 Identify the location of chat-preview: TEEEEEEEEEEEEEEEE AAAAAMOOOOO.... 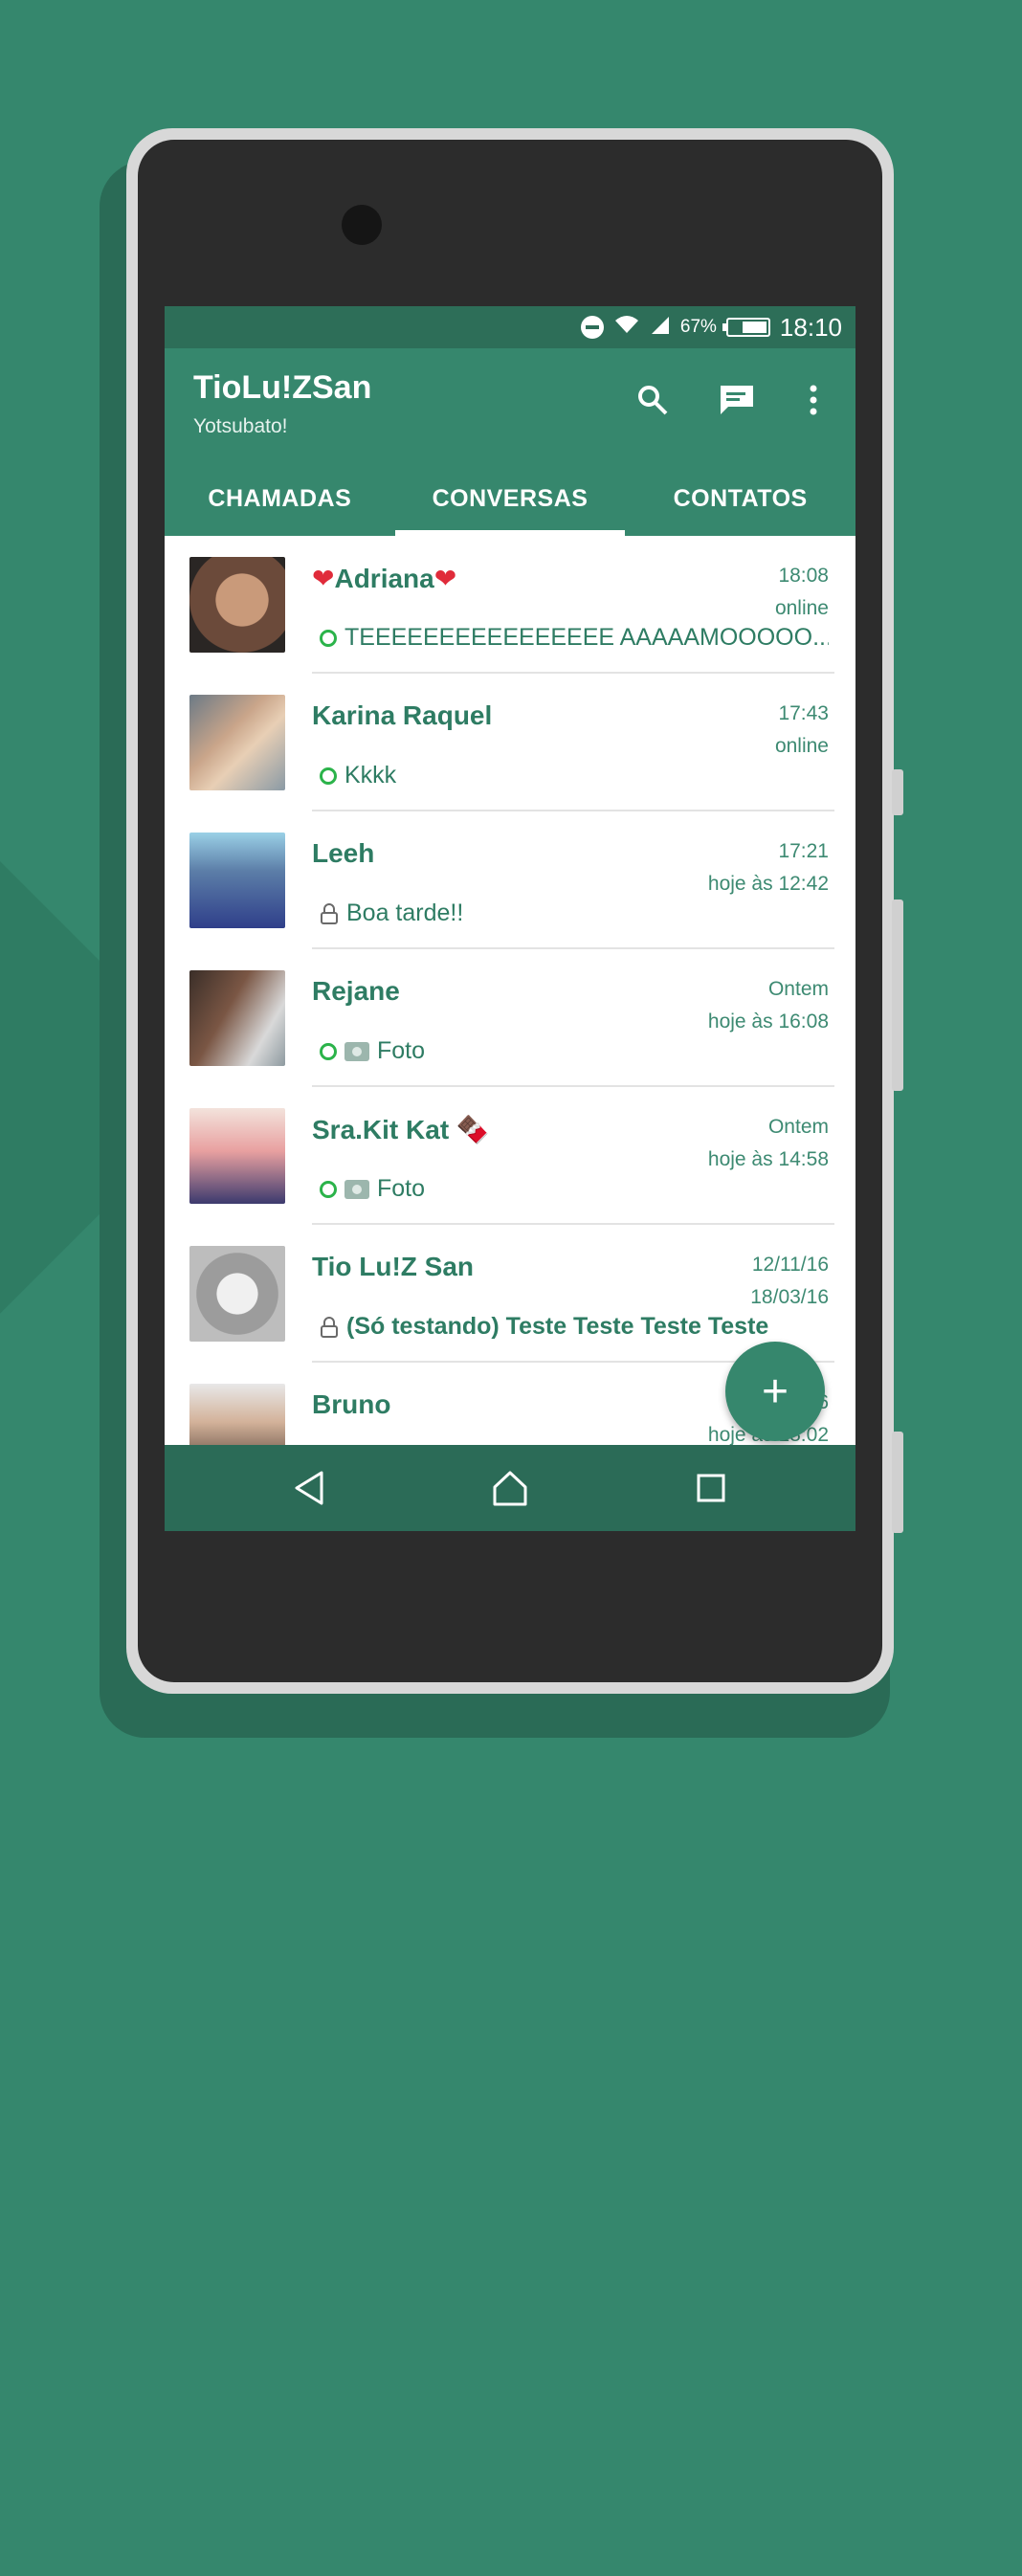
(574, 638).